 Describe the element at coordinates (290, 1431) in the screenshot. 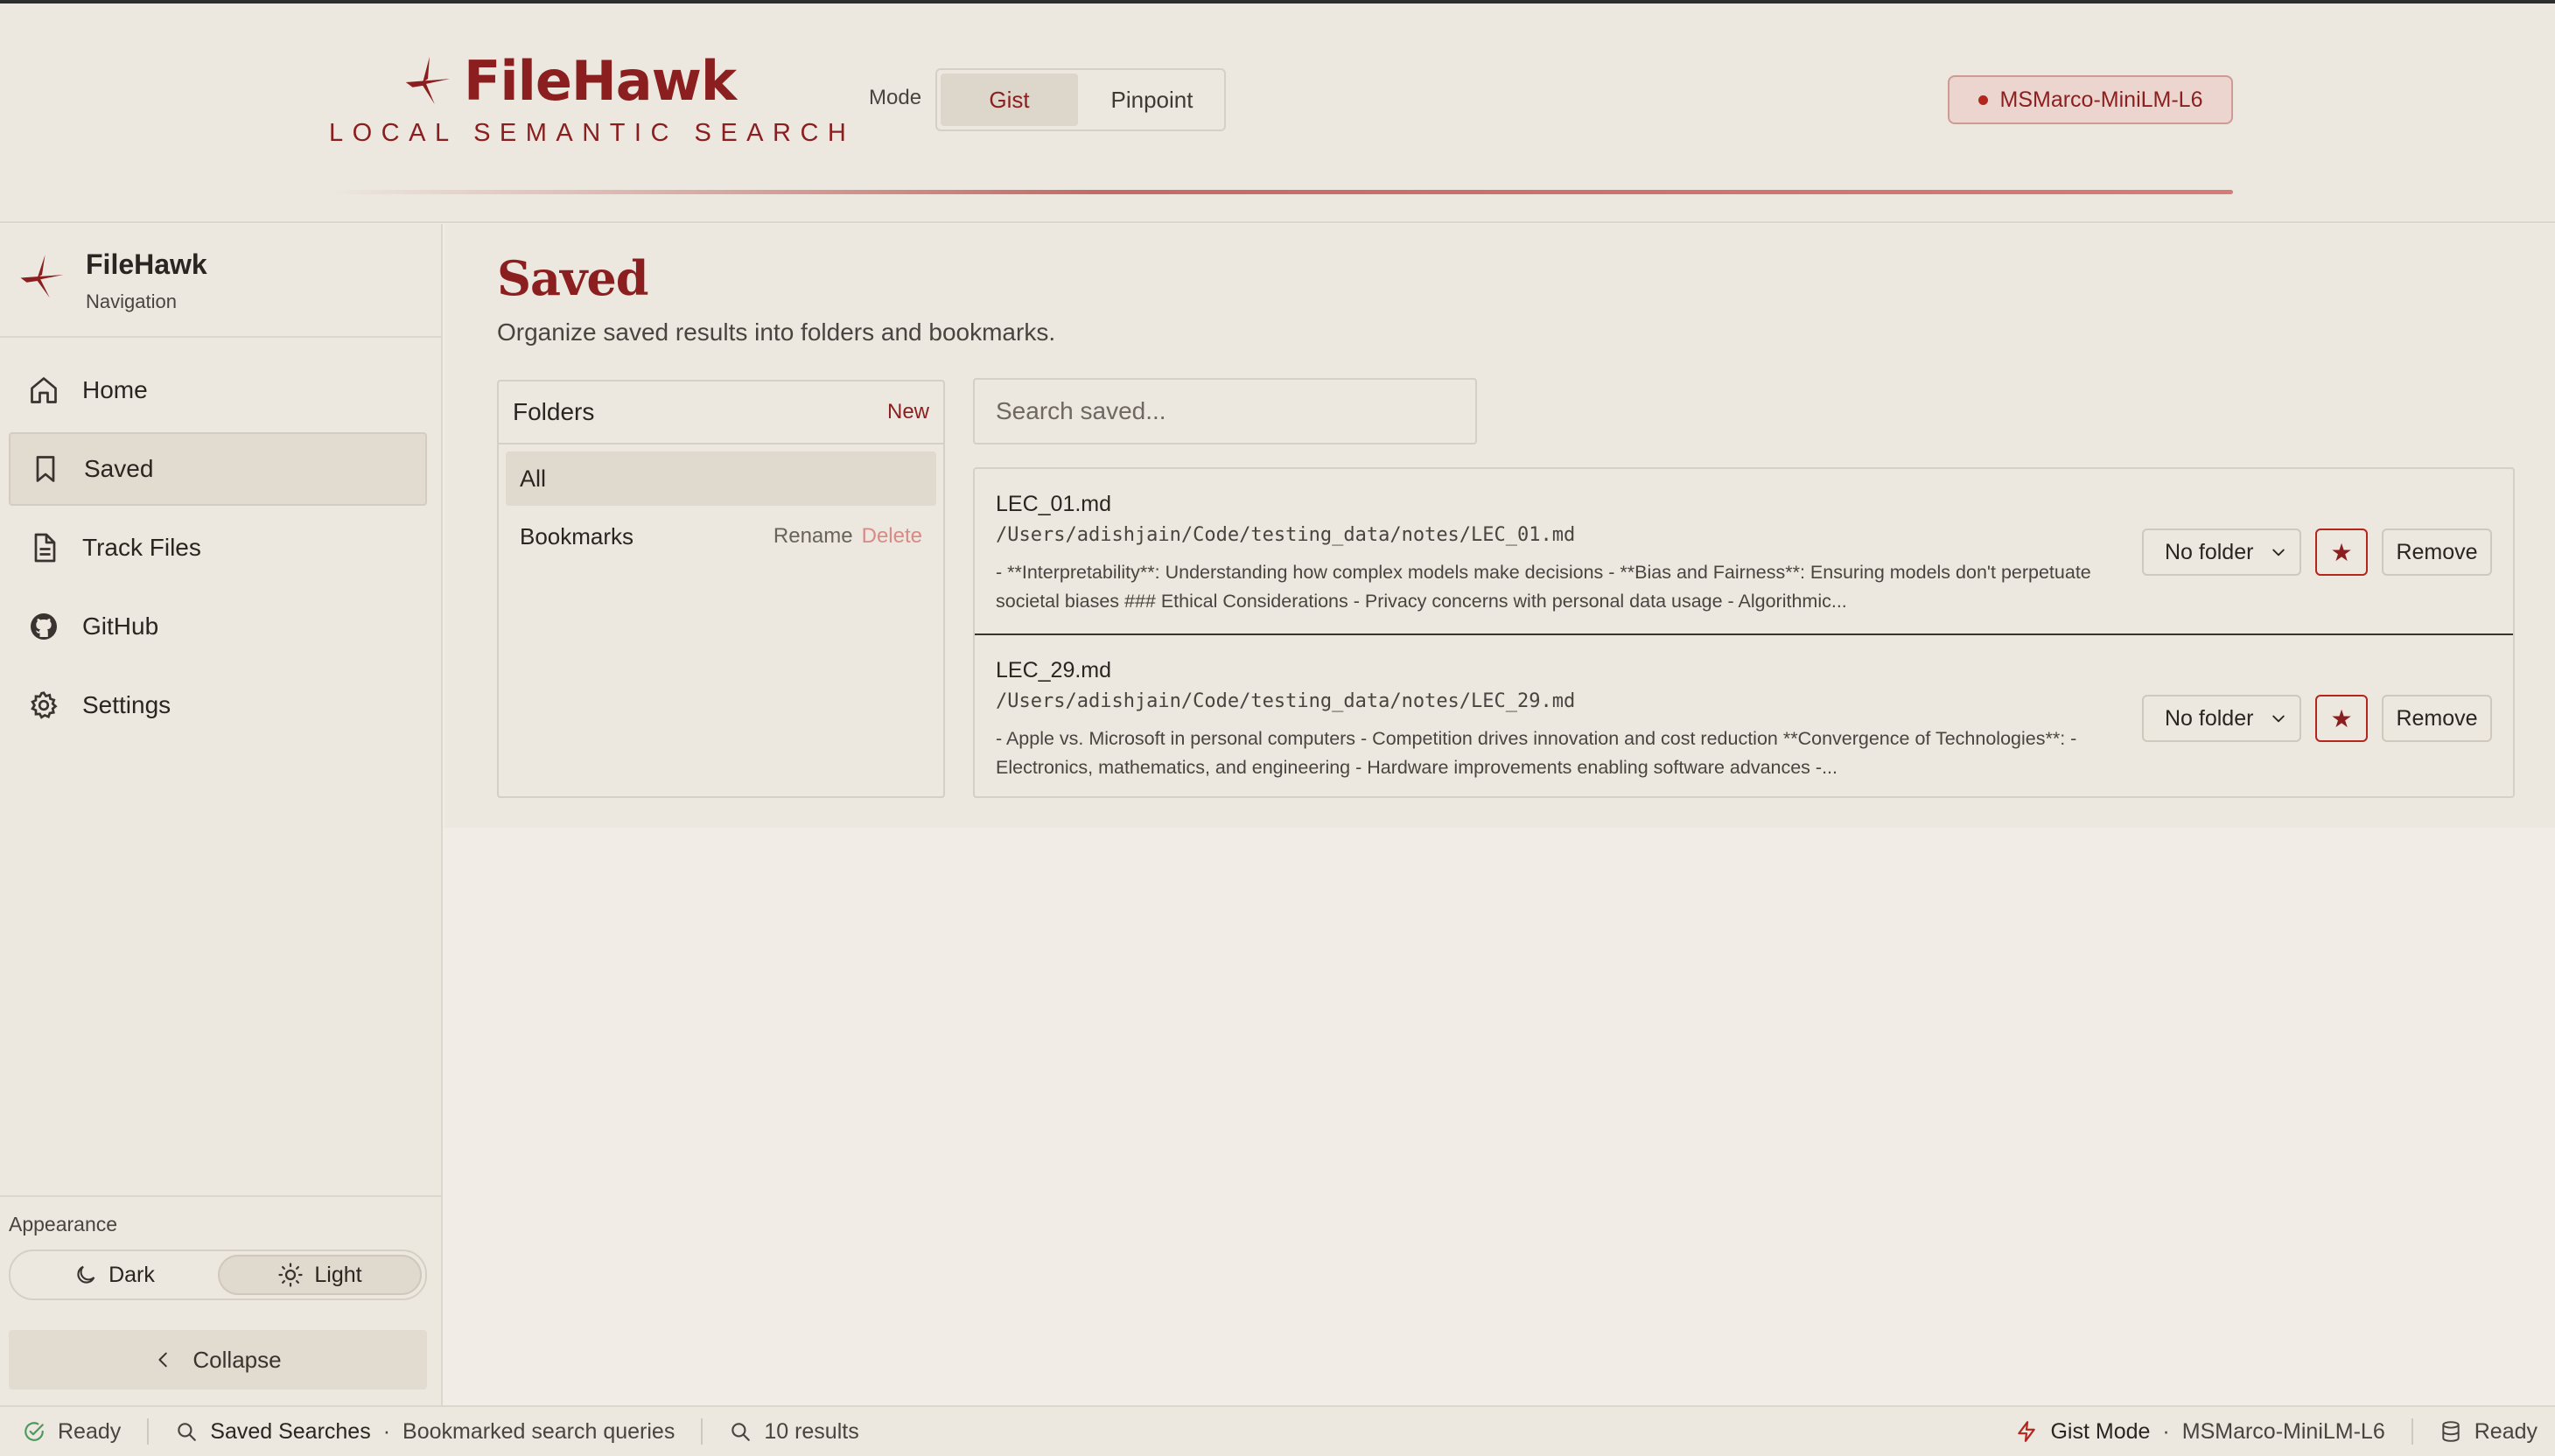

I see `status-saved-searches-label: Saved Searches` at that location.